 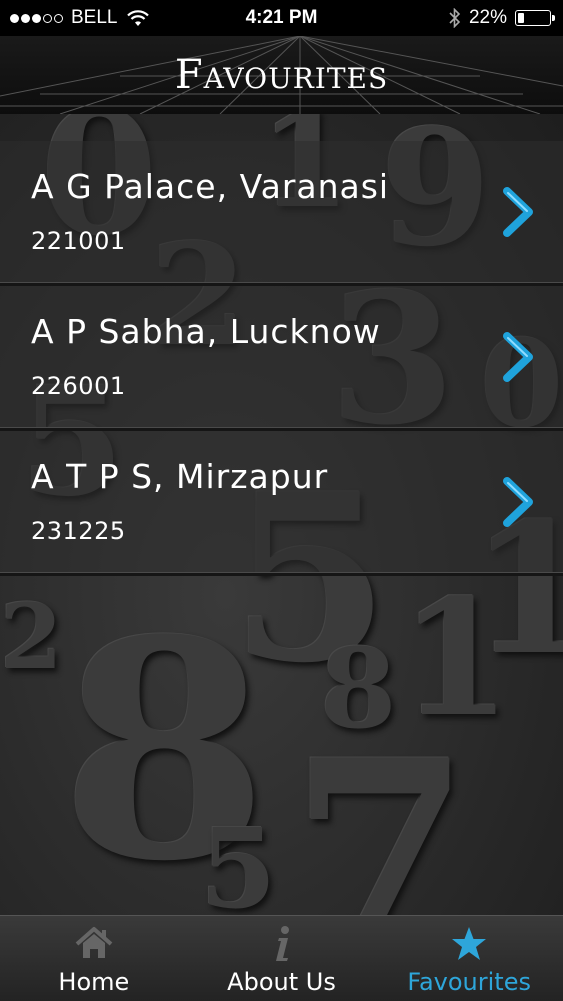 I want to click on item-pincode: 221001, so click(x=78, y=241).